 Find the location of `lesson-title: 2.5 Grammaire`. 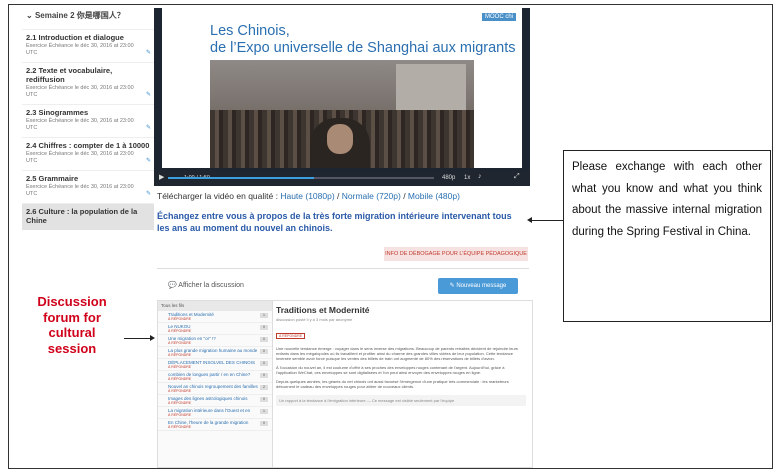

lesson-title: 2.5 Grammaire is located at coordinates (52, 178).